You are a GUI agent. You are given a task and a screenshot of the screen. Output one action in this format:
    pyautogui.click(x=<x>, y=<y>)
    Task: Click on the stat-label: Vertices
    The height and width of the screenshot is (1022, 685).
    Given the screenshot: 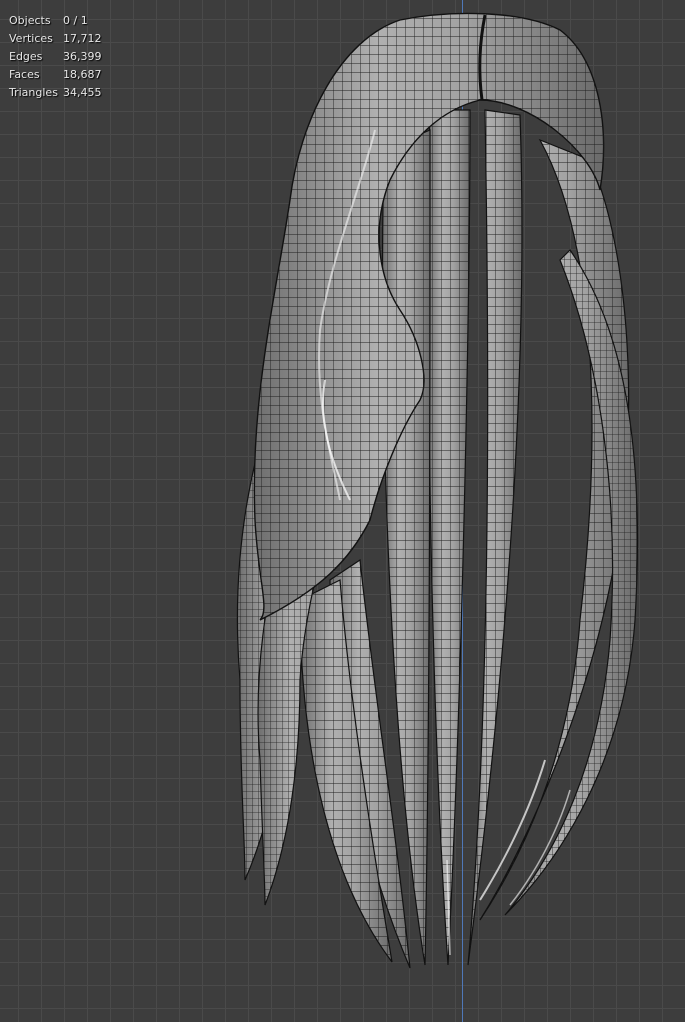 What is the action you would take?
    pyautogui.click(x=31, y=38)
    